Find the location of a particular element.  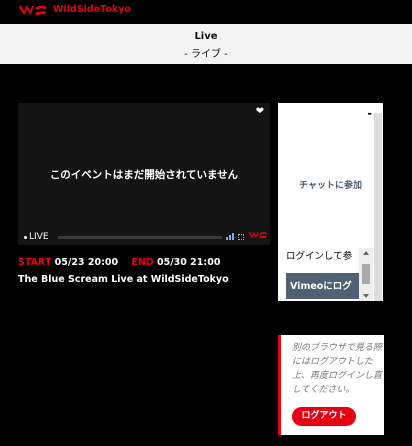

page-title: Live is located at coordinates (206, 36).